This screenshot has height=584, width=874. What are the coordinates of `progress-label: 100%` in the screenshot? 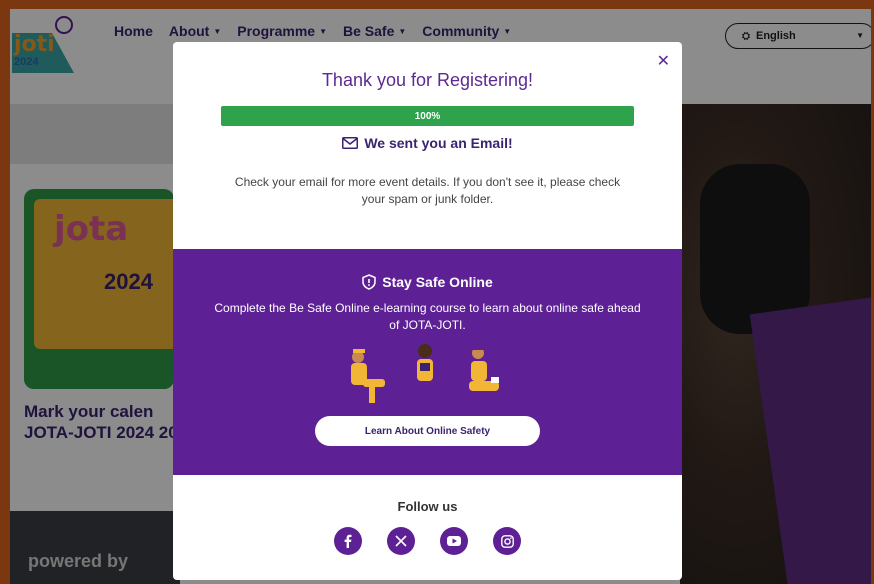 It's located at (427, 116).